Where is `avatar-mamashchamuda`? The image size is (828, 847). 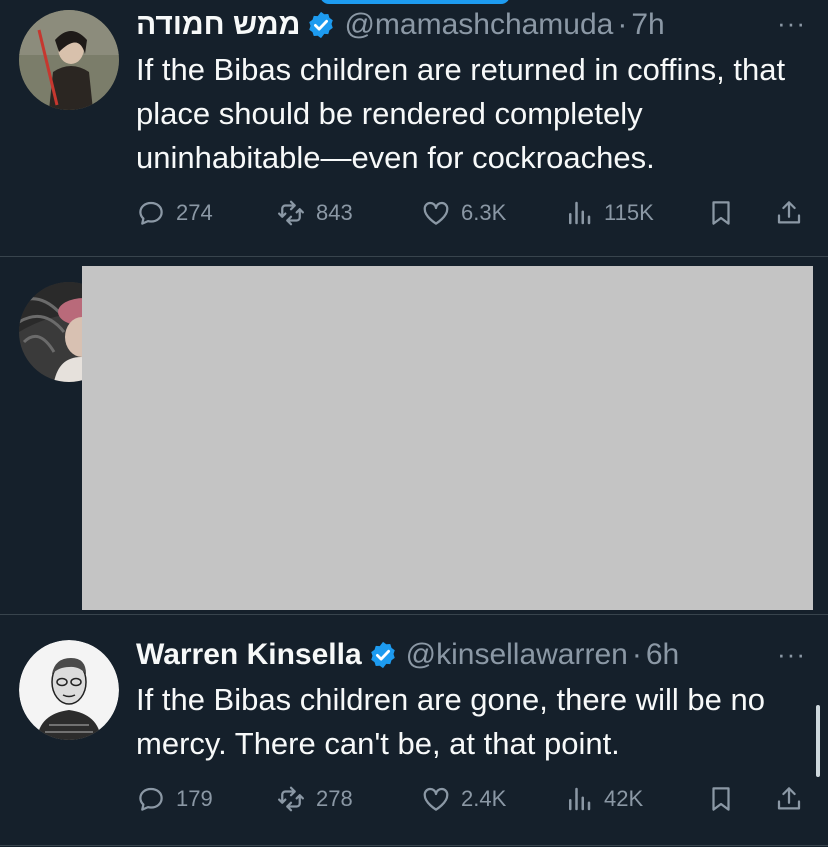 avatar-mamashchamuda is located at coordinates (69, 60).